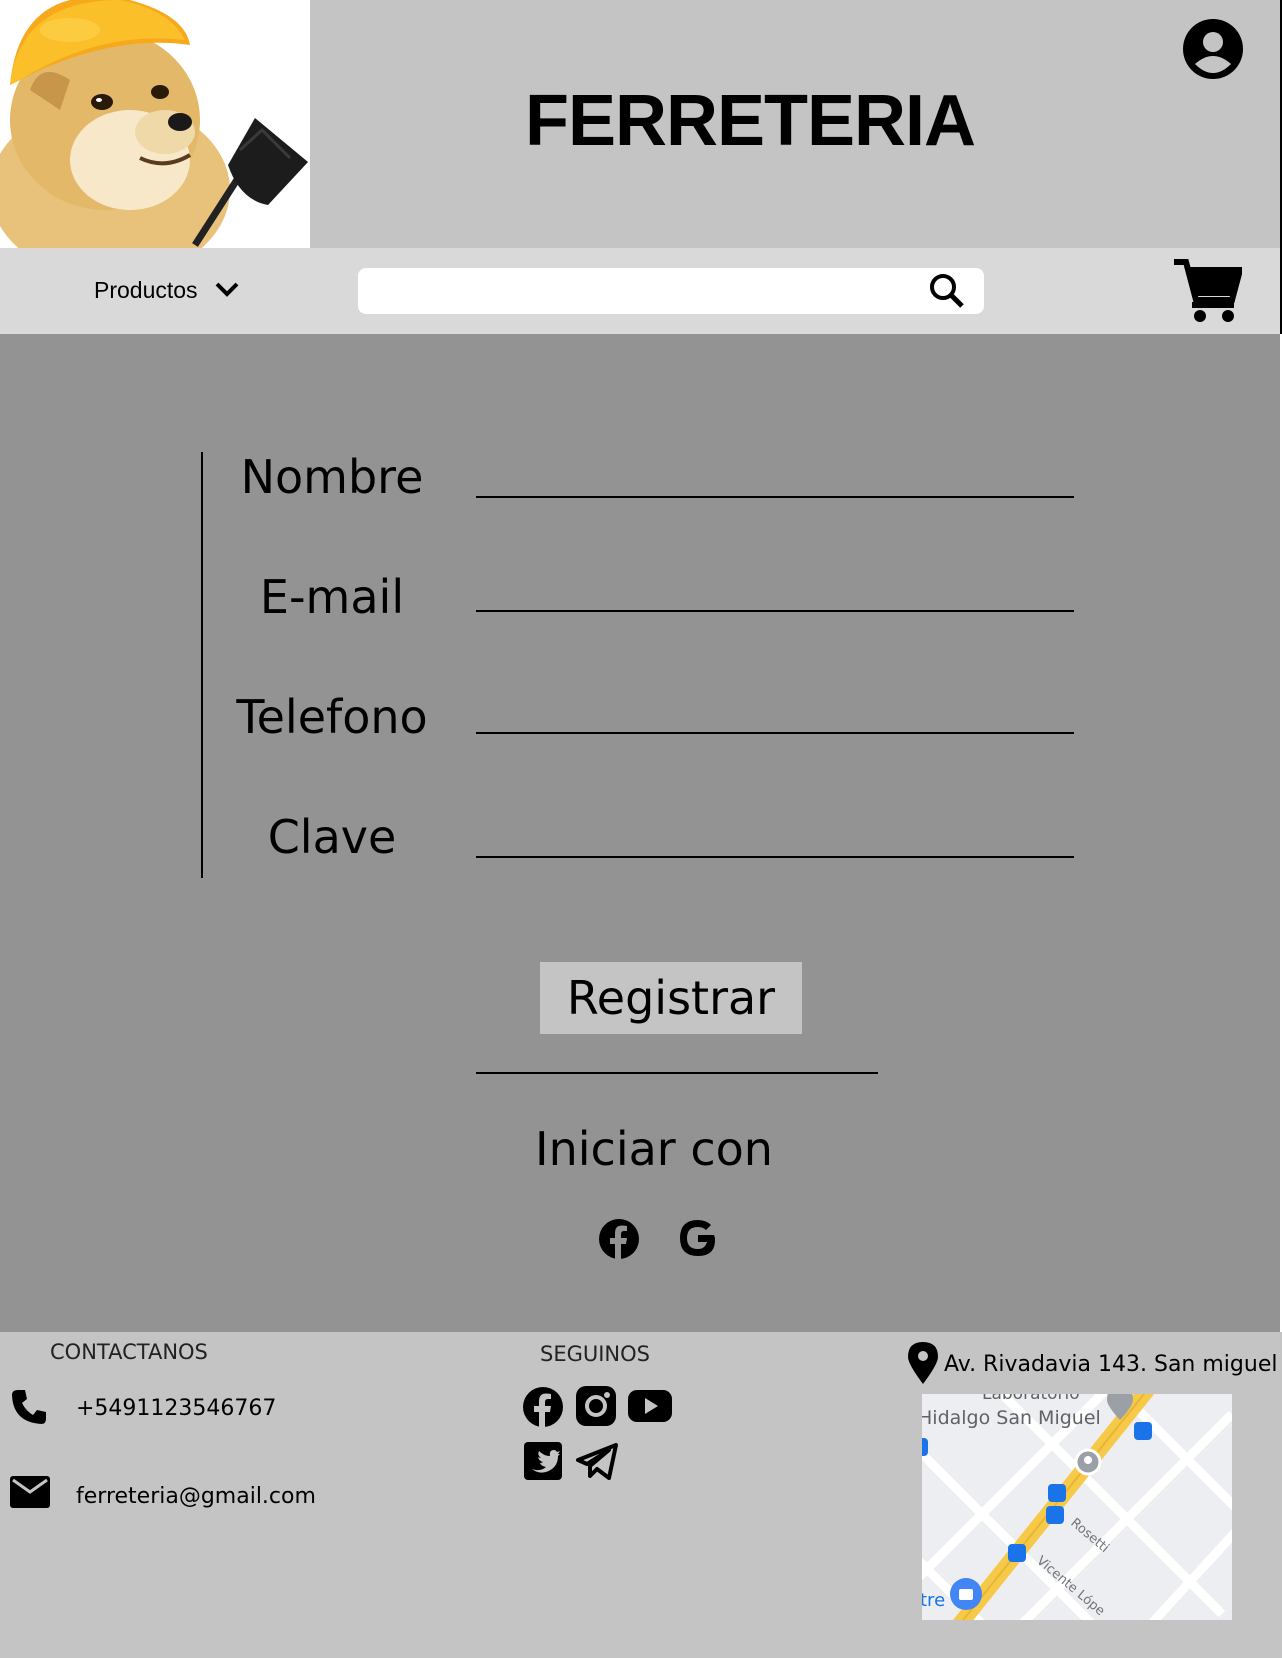 Image resolution: width=1282 pixels, height=1658 pixels. Describe the element at coordinates (698, 1238) in the screenshot. I see `google-icon` at that location.